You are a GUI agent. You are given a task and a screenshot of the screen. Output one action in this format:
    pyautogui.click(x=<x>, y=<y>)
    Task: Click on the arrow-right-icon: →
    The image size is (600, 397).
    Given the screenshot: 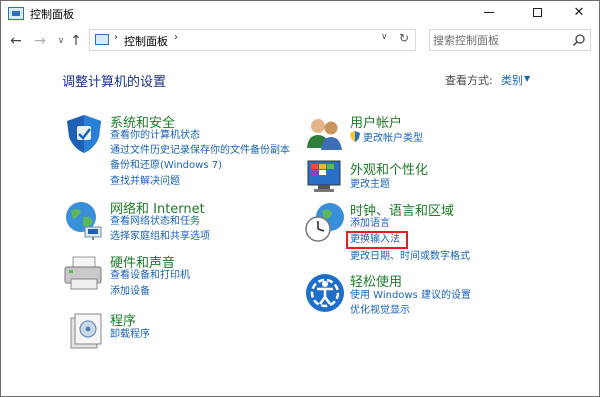 What is the action you would take?
    pyautogui.click(x=40, y=41)
    